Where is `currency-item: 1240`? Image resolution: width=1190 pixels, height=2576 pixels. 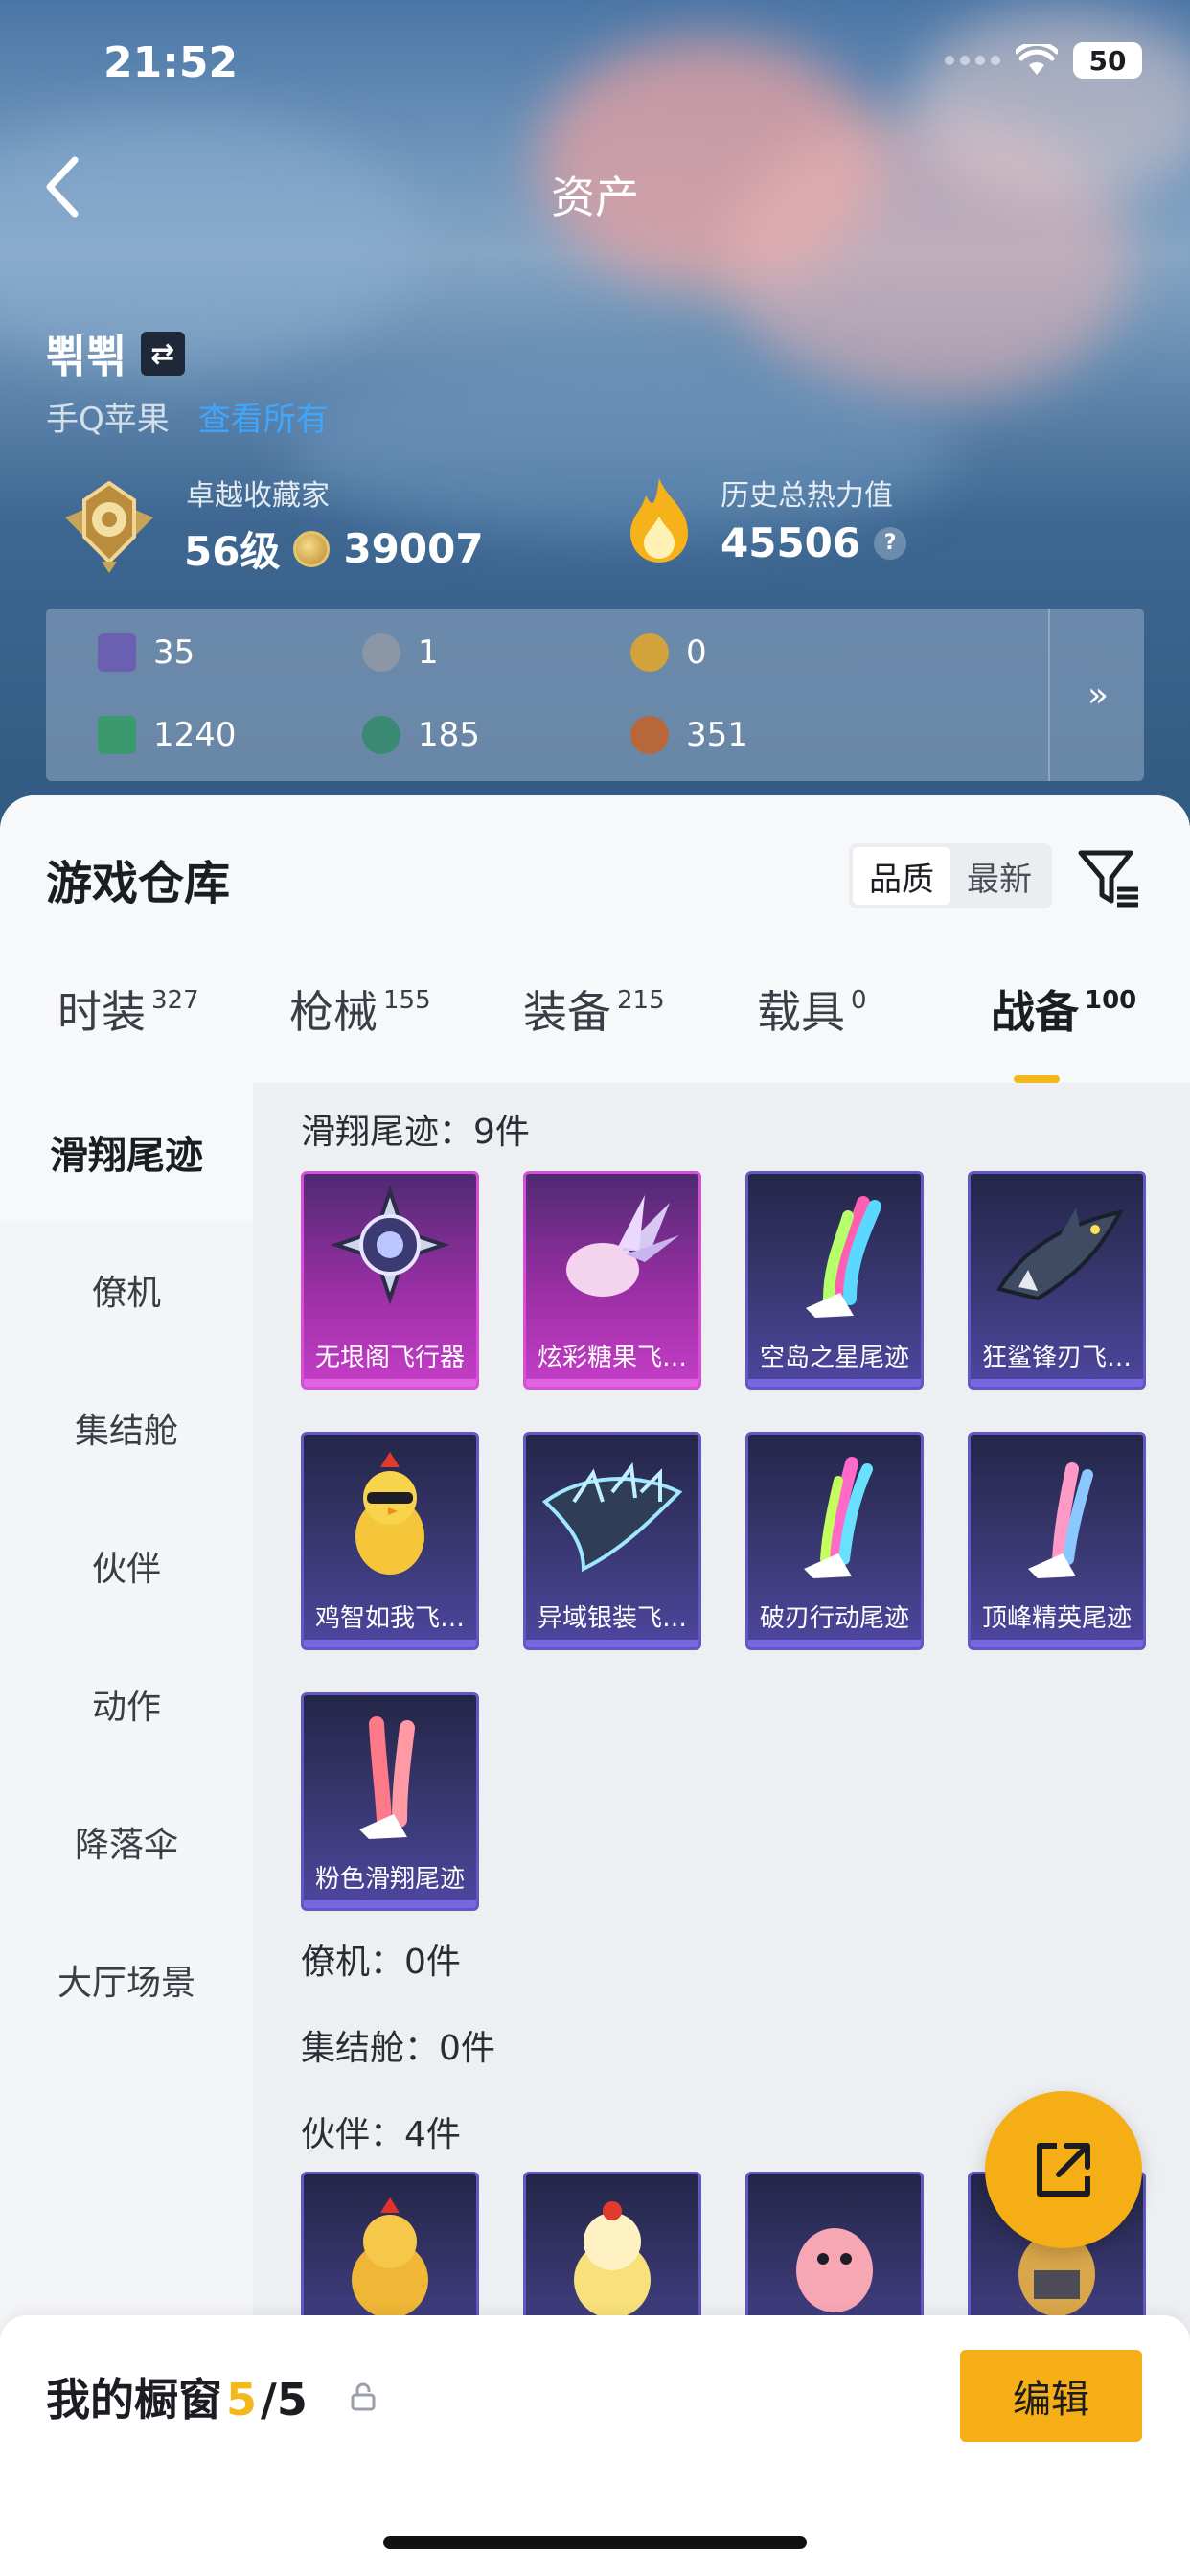
currency-item: 1240 is located at coordinates (167, 735).